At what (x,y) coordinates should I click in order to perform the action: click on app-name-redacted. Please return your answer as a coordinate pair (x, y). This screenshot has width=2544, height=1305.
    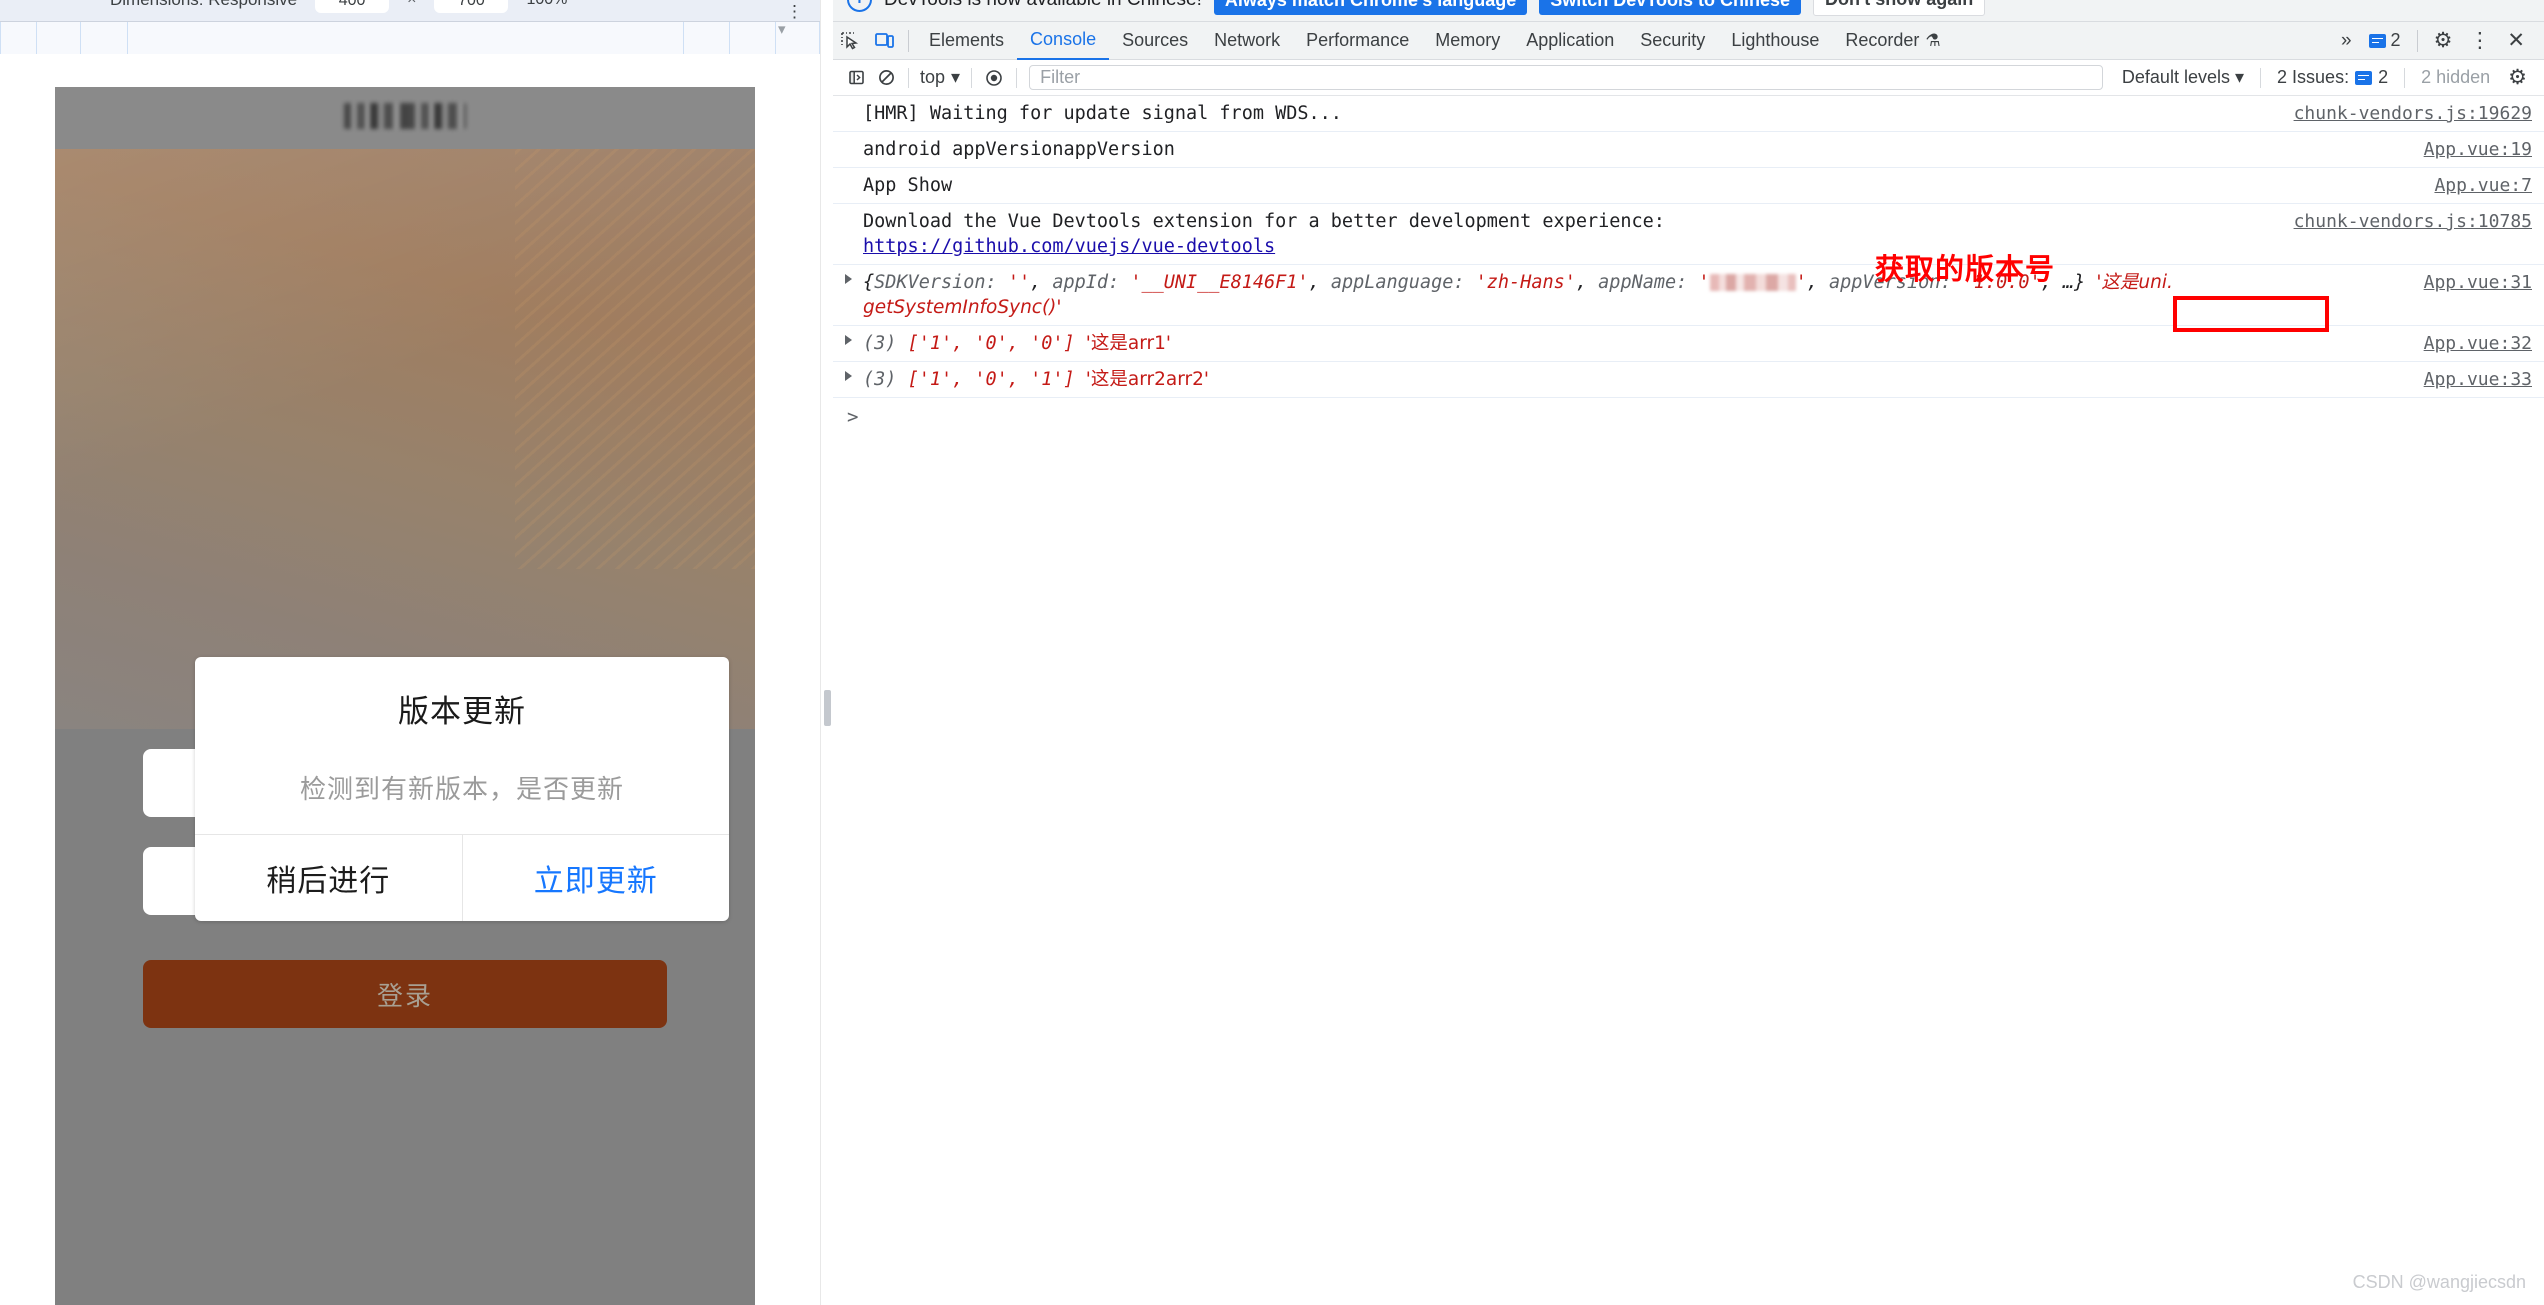
    Looking at the image, I should click on (1752, 282).